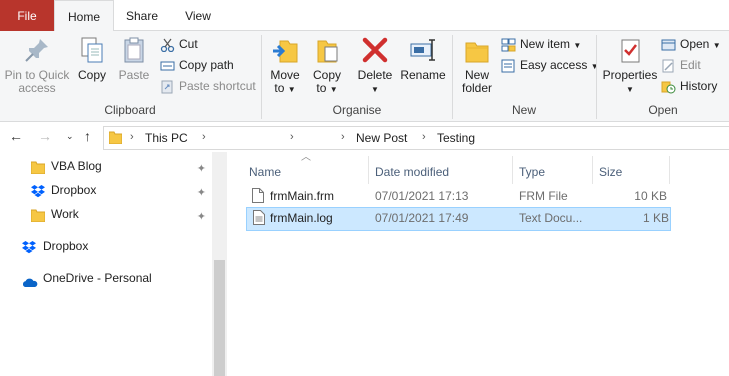 This screenshot has height=376, width=729. What do you see at coordinates (375, 65) in the screenshot?
I see `delete-button: Delete ▼` at bounding box center [375, 65].